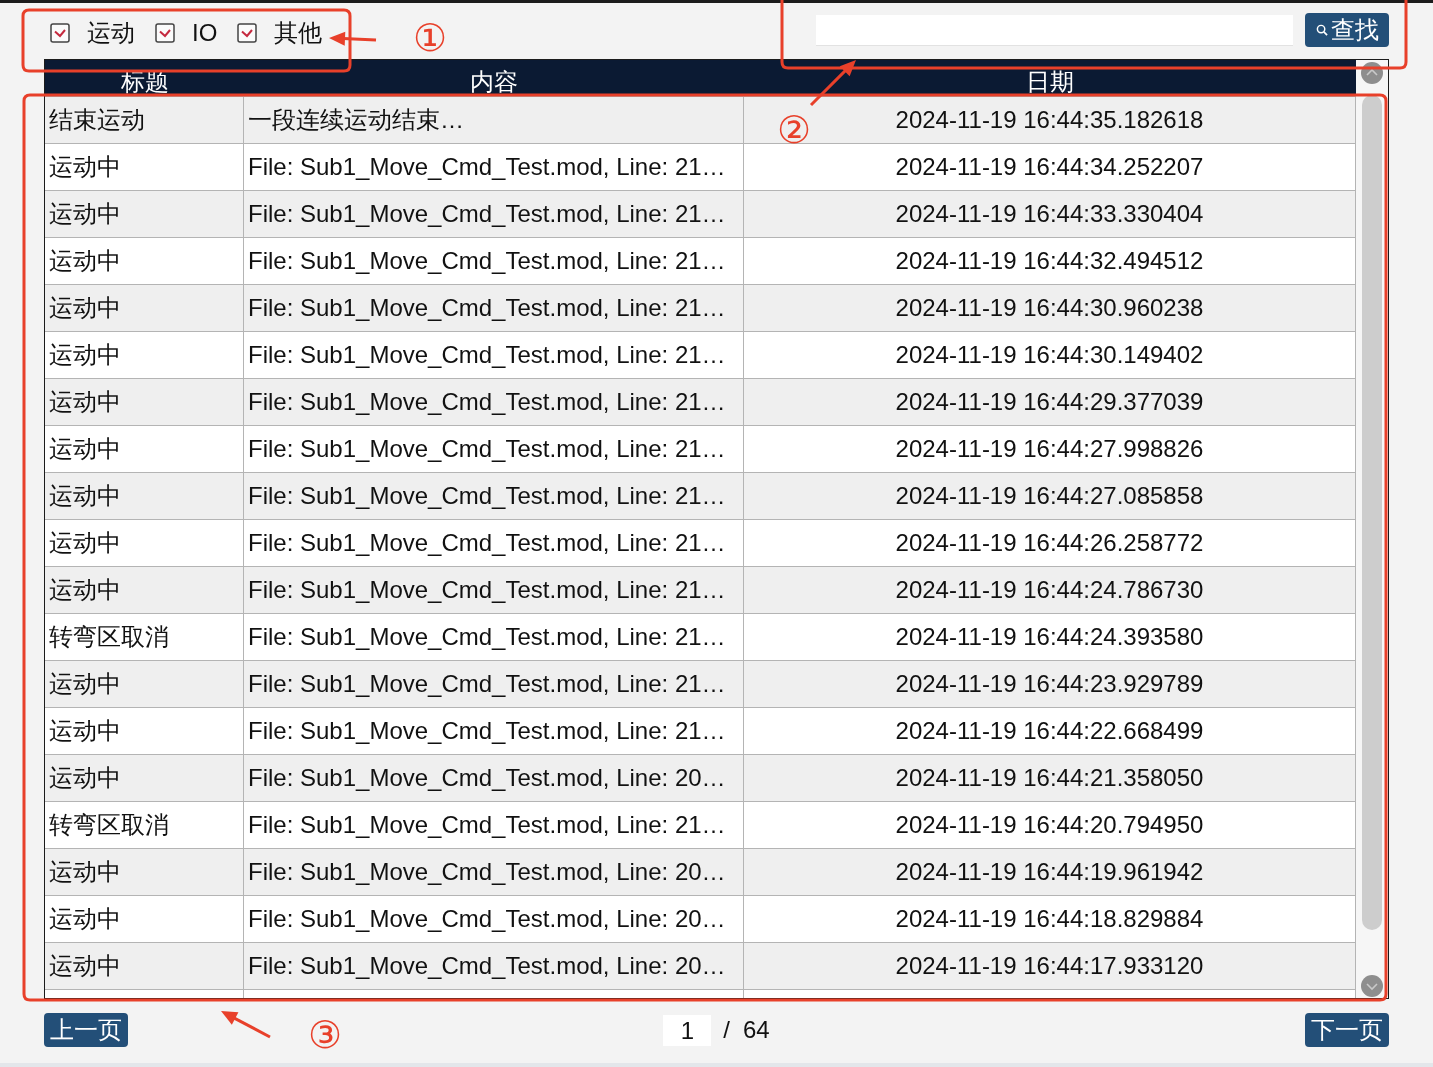  What do you see at coordinates (144, 120) in the screenshot?
I see `table-cell: 结束运动` at bounding box center [144, 120].